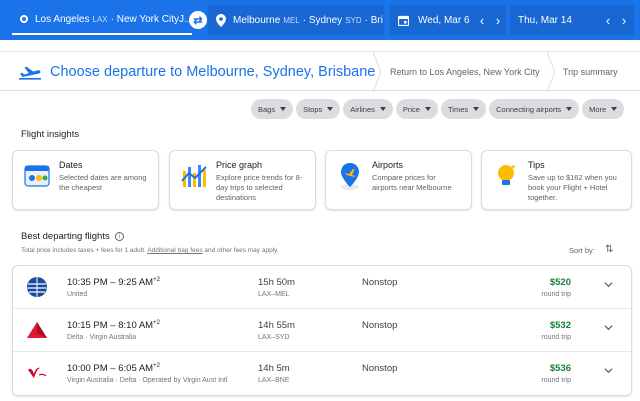  Describe the element at coordinates (113, 326) in the screenshot. I see `flight-times: 10:15 PM – 8:10 AM+2` at that location.